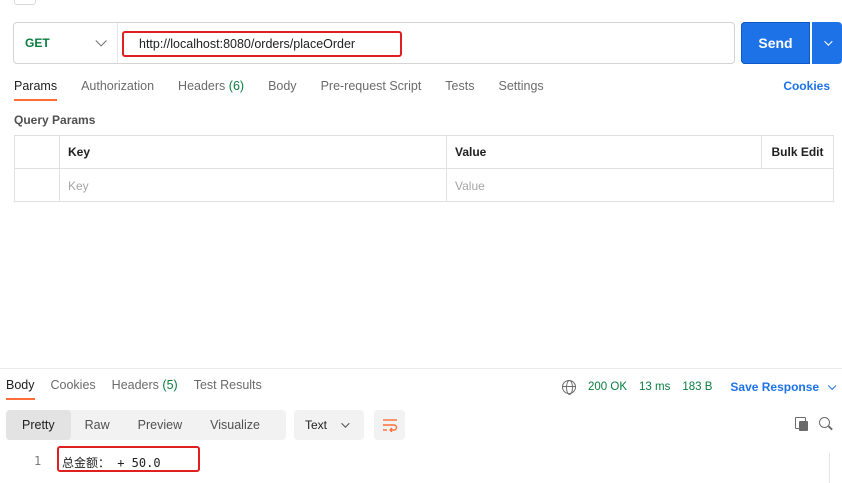 This screenshot has height=483, width=842. I want to click on checkbox-column, so click(37, 152).